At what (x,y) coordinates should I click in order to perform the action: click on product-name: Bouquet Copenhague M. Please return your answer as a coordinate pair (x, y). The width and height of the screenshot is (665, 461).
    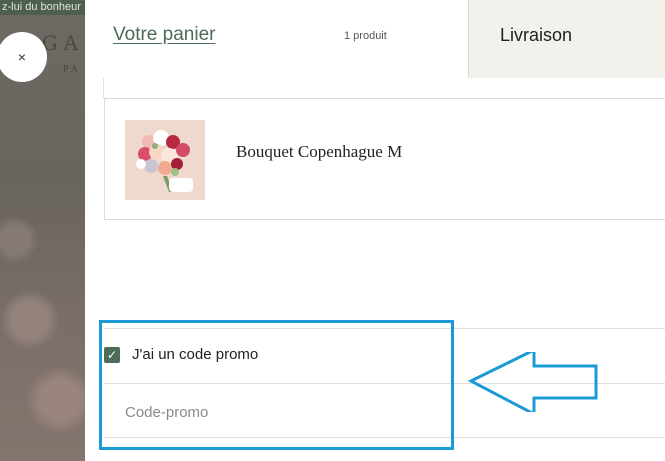
    Looking at the image, I should click on (319, 151).